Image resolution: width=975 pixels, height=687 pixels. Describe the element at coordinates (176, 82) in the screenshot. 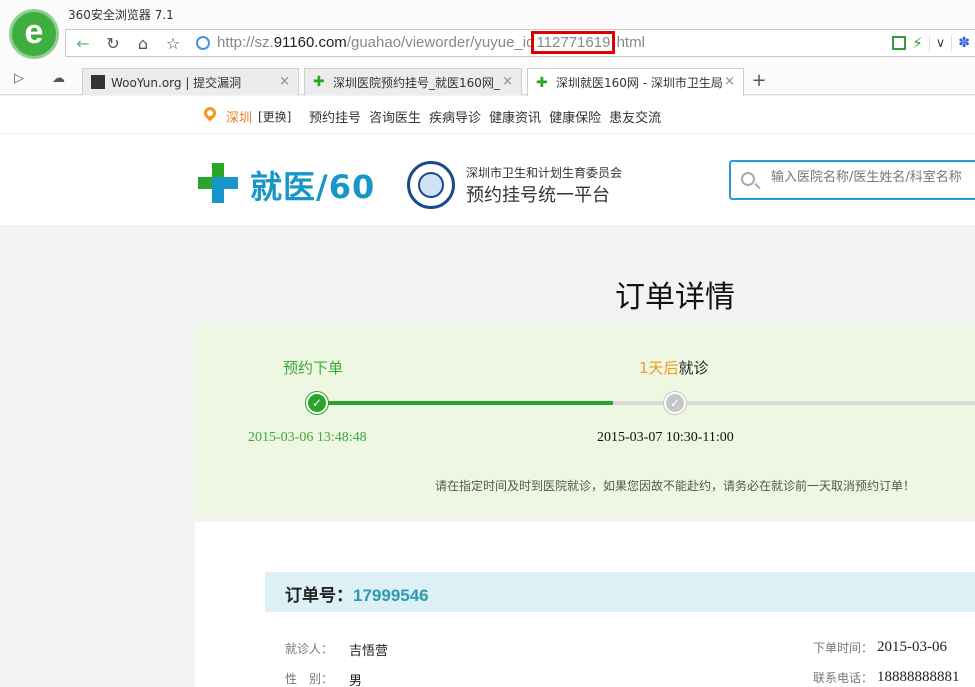

I see `tab-label: WooYun.org | 提交漏洞` at that location.